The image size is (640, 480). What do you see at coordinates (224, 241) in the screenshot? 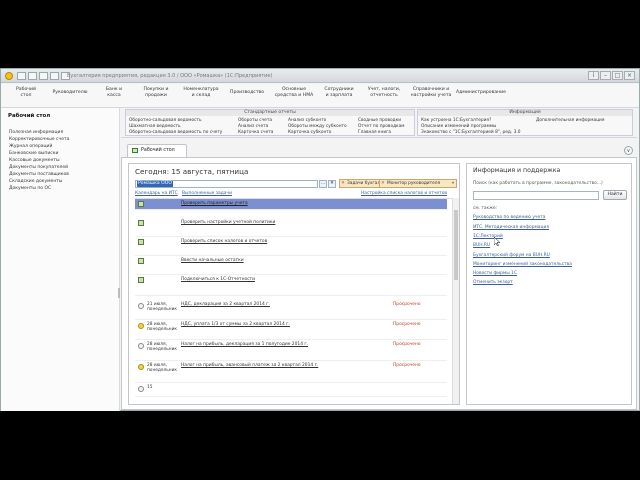
I see `task-link: Проверить список налогов и отчетов` at bounding box center [224, 241].